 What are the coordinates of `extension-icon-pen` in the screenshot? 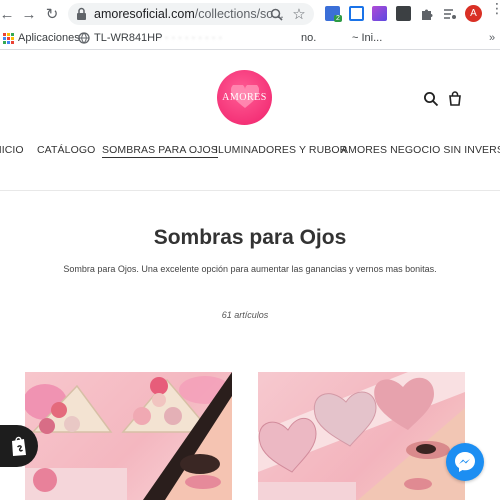 It's located at (379, 13).